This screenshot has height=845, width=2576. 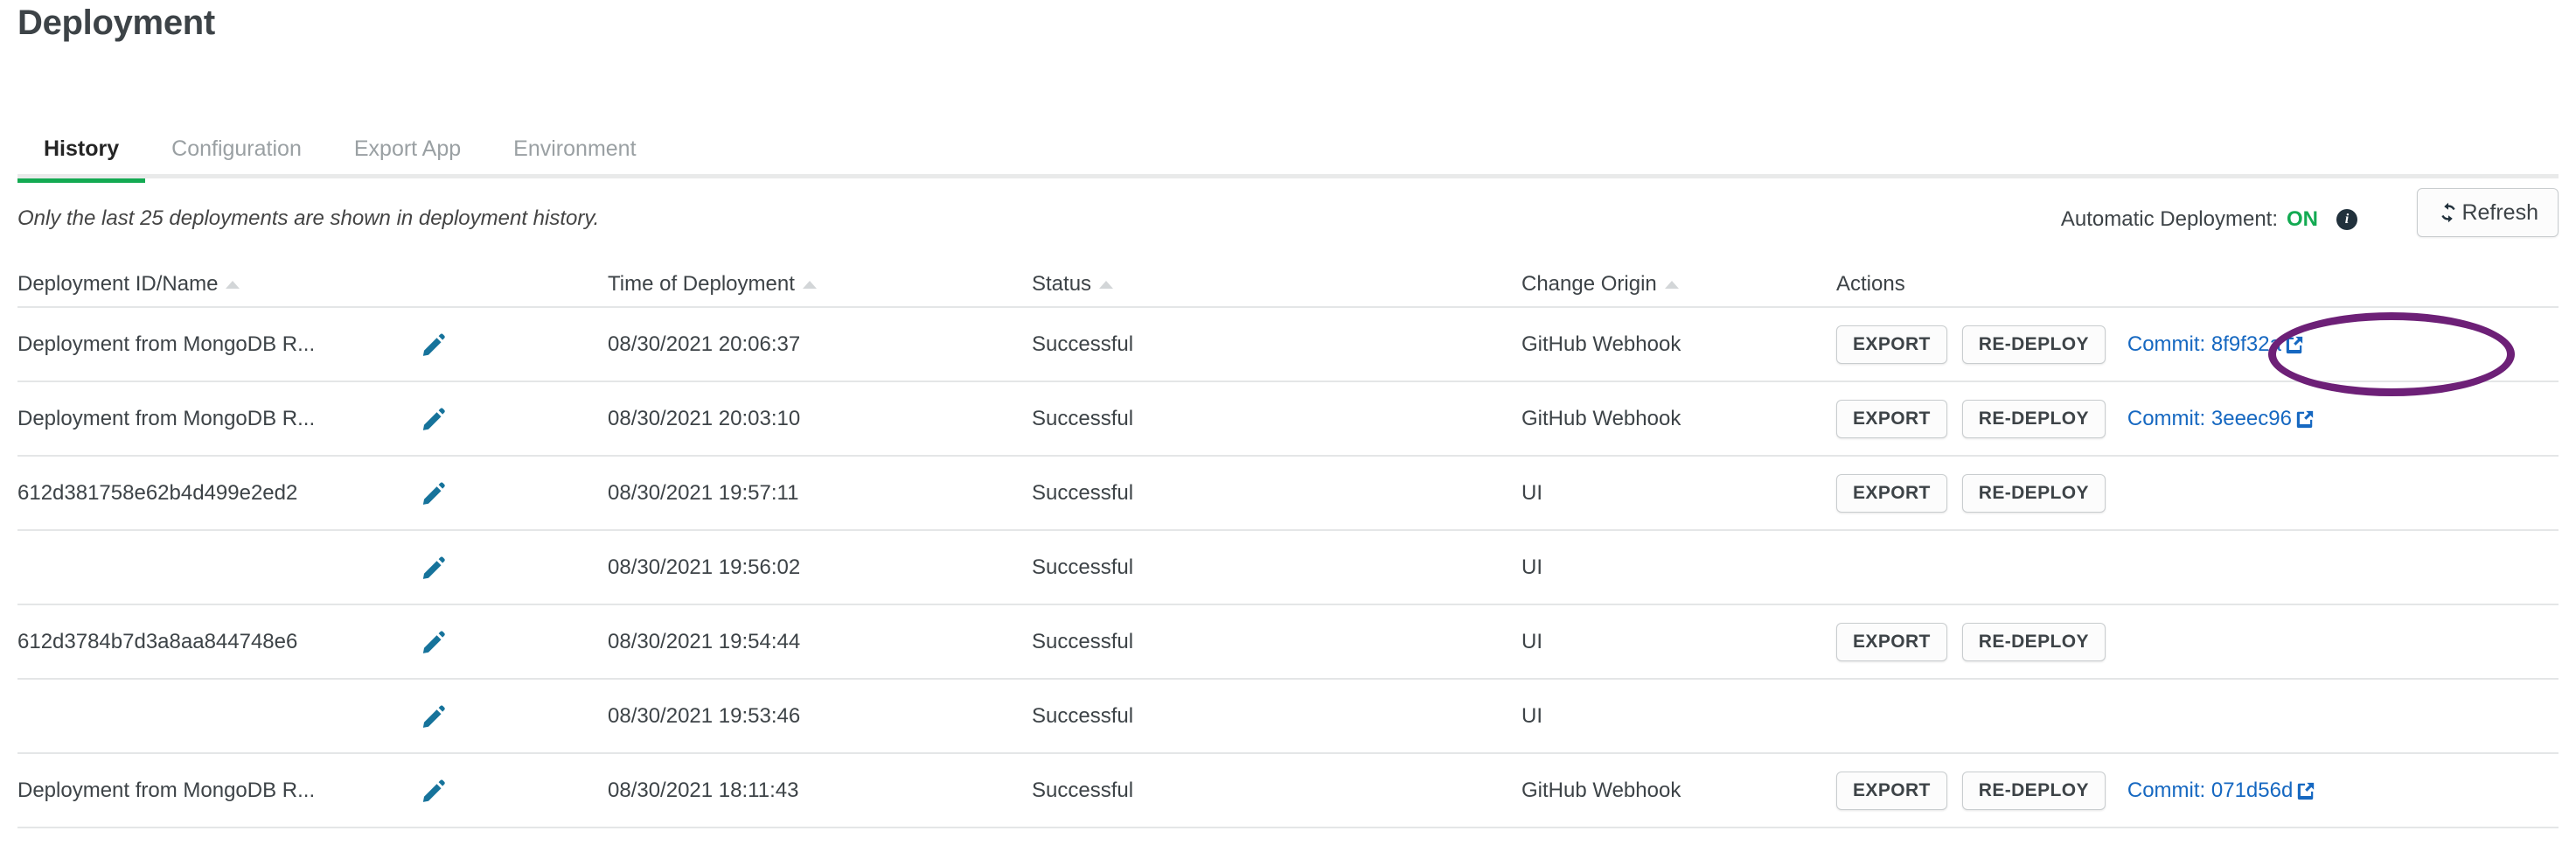 I want to click on row-actions: EXPORT RE-DEPLOY Commit: 8f9f32a, so click(x=2197, y=344).